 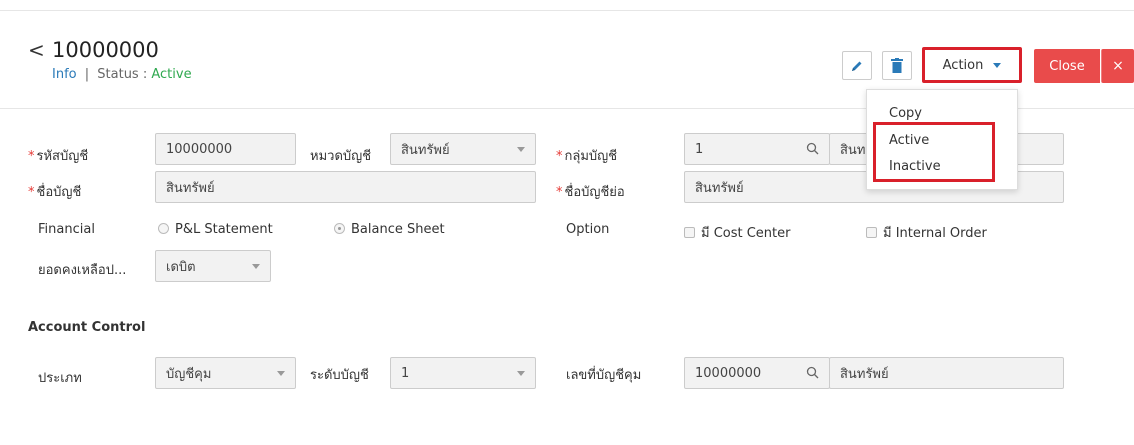 What do you see at coordinates (699, 149) in the screenshot?
I see `account-group-value: 1` at bounding box center [699, 149].